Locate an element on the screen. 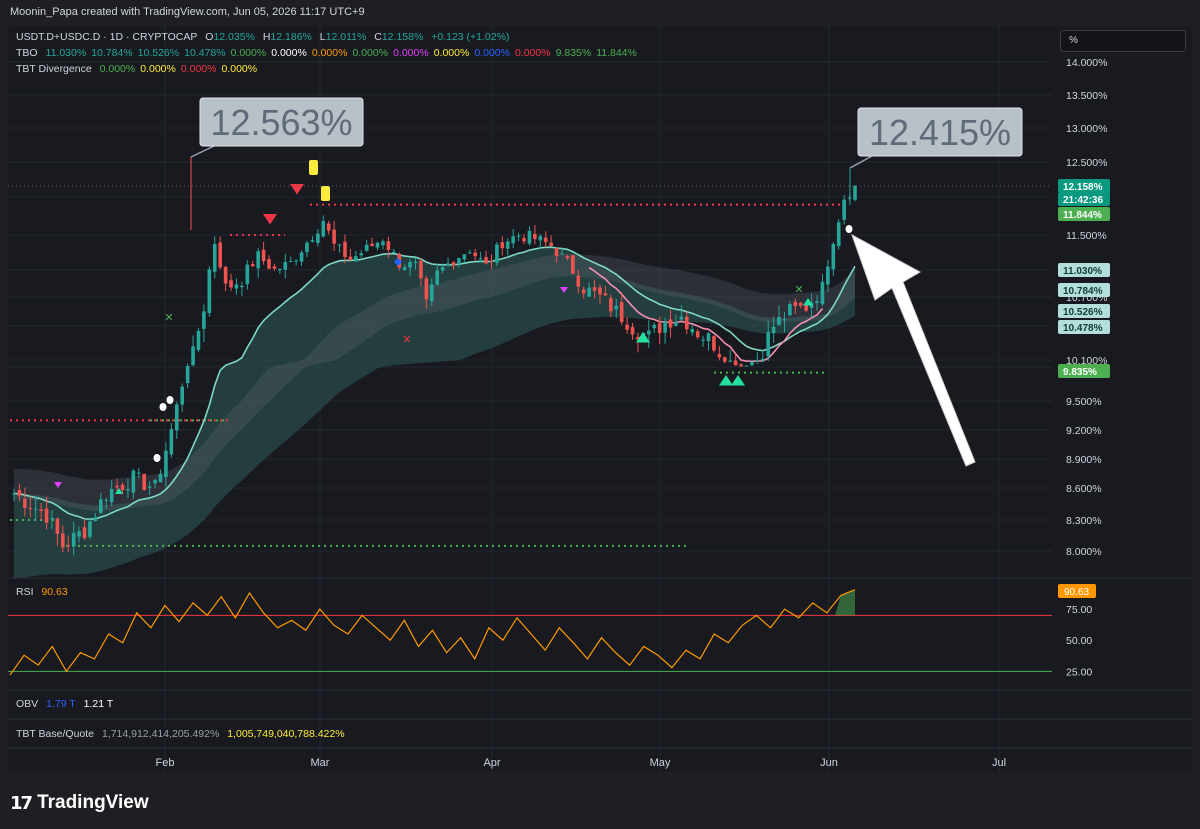 The image size is (1200, 829). price-axis-tick: 9.200% is located at coordinates (1084, 431).